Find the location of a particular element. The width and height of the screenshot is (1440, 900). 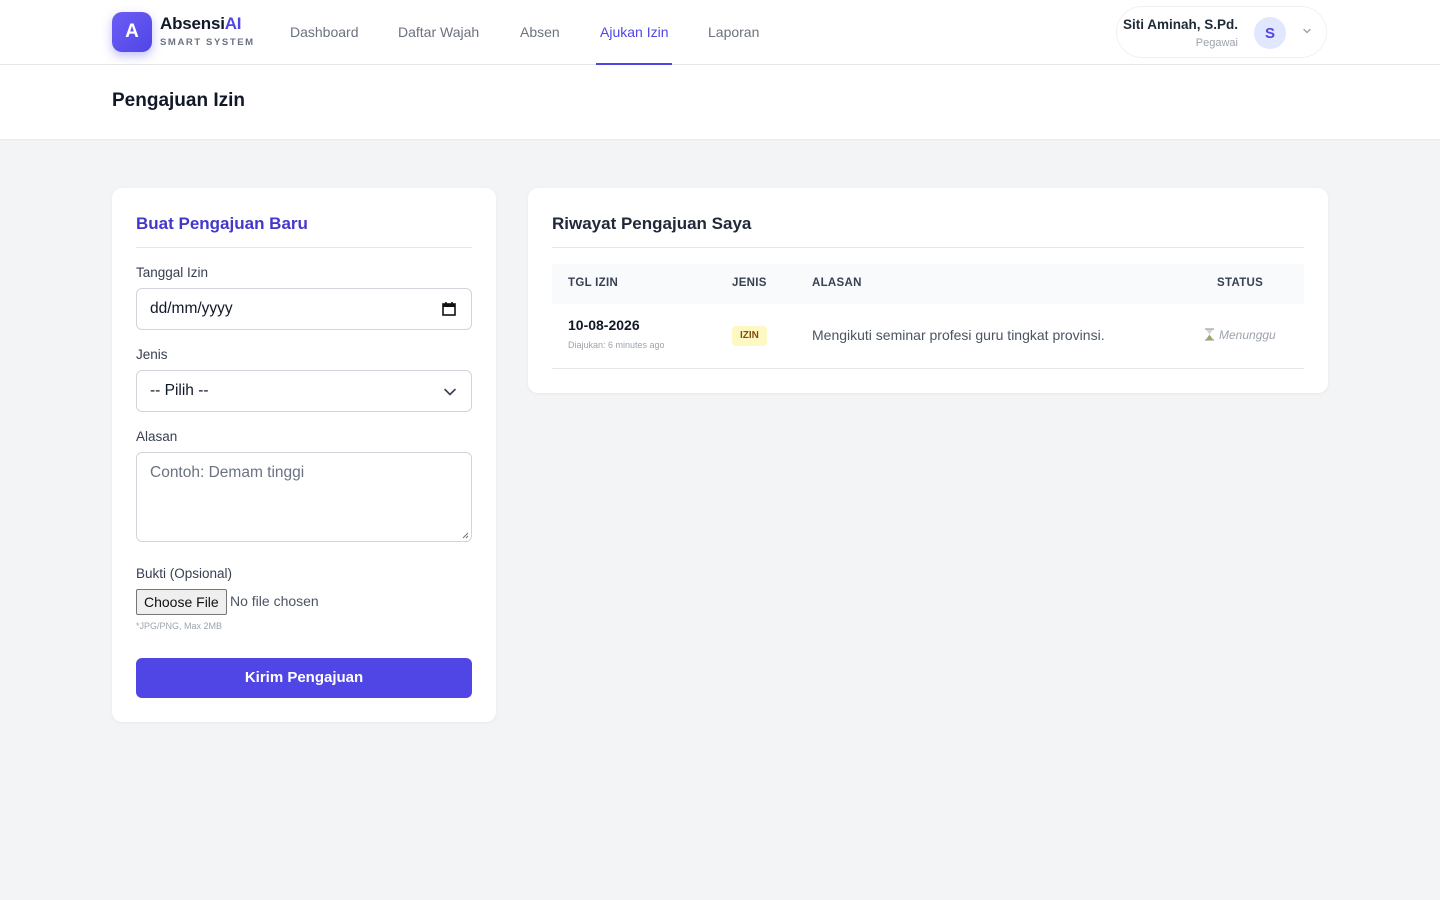

page-header: Pengajuan Izin is located at coordinates (720, 102).